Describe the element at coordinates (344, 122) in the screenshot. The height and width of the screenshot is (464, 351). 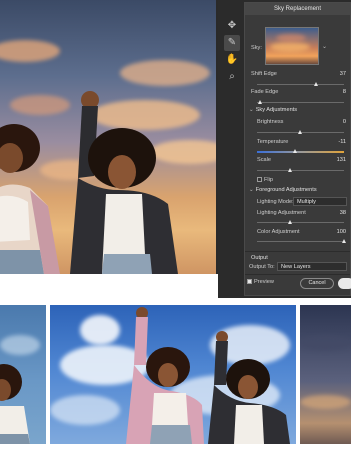
I see `brightness-value: 0` at that location.